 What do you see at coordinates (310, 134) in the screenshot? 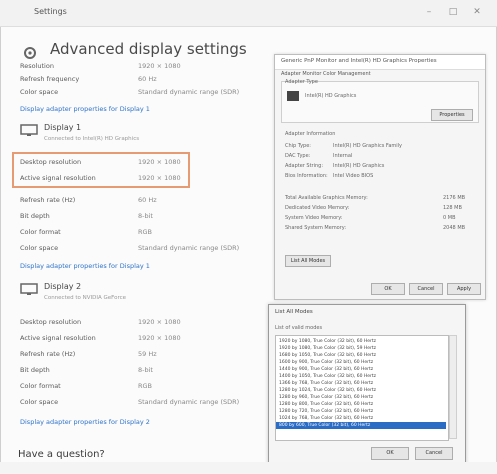
I see `group-label: Adapter Information` at bounding box center [310, 134].